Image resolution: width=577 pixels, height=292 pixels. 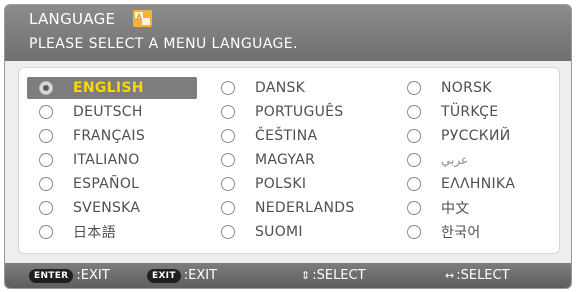 I want to click on language-option-chinese: 中文, so click(x=438, y=208).